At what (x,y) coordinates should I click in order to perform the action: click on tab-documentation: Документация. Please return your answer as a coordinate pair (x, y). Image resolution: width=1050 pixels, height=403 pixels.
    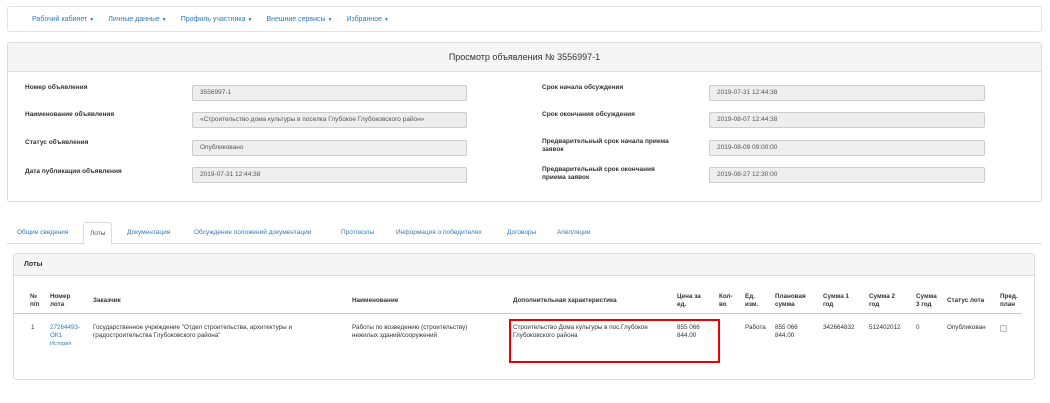
    Looking at the image, I should click on (148, 233).